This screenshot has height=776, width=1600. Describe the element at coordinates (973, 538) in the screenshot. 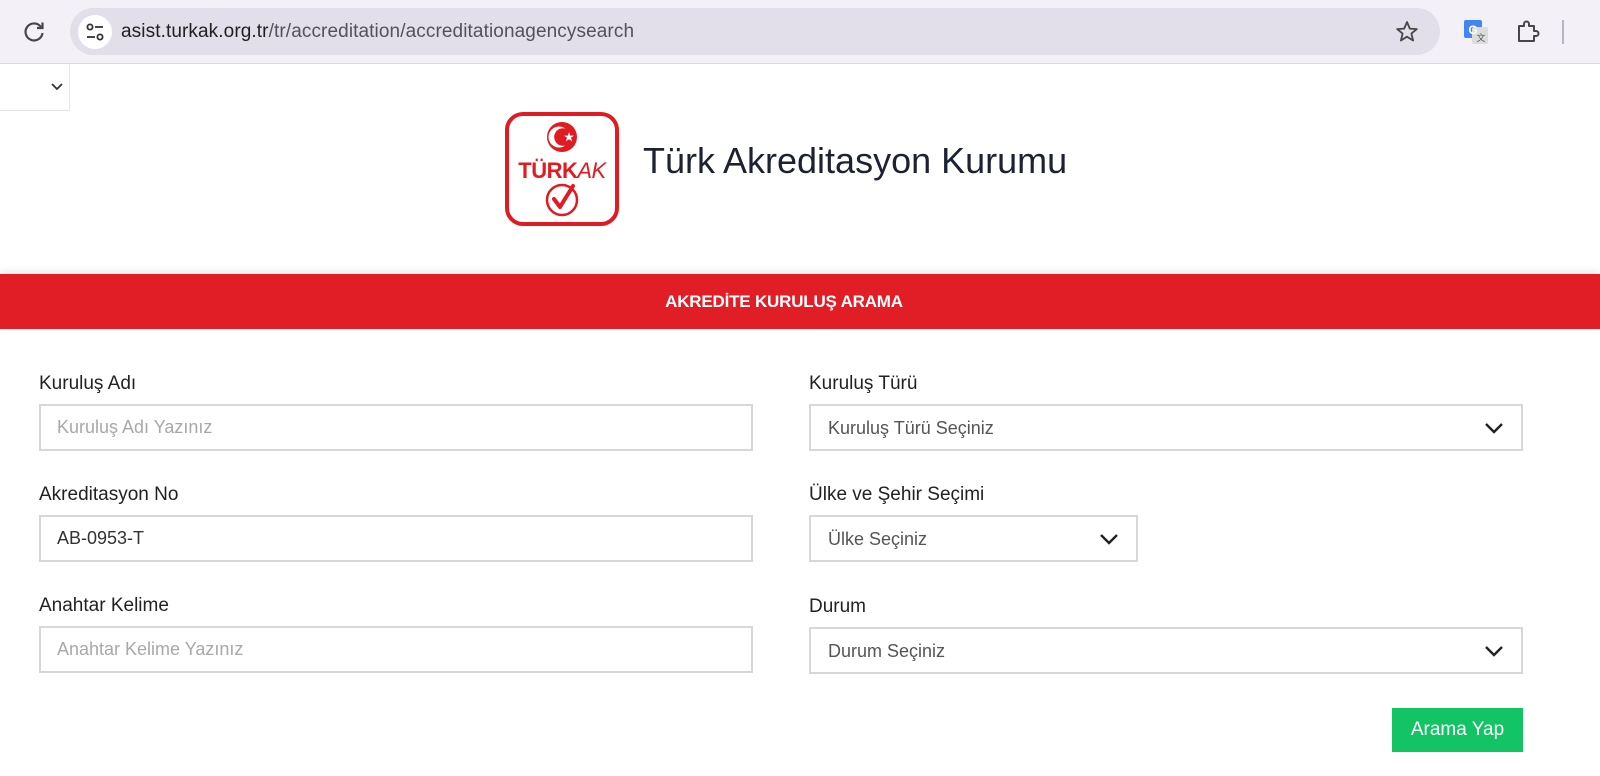

I see `ulke-select: Ülke Seçiniz` at that location.